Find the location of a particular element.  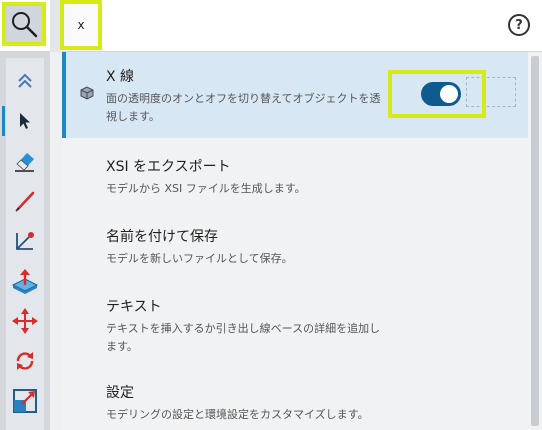

eraser-icon is located at coordinates (24, 162).